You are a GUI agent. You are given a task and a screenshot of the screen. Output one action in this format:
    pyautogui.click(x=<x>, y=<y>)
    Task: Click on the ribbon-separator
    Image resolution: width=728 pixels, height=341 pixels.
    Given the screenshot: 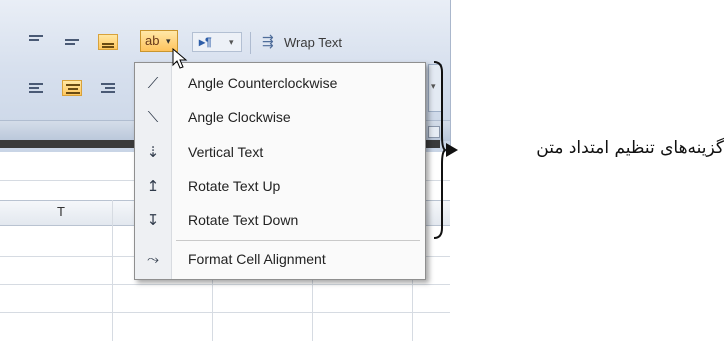 What is the action you would take?
    pyautogui.click(x=250, y=43)
    